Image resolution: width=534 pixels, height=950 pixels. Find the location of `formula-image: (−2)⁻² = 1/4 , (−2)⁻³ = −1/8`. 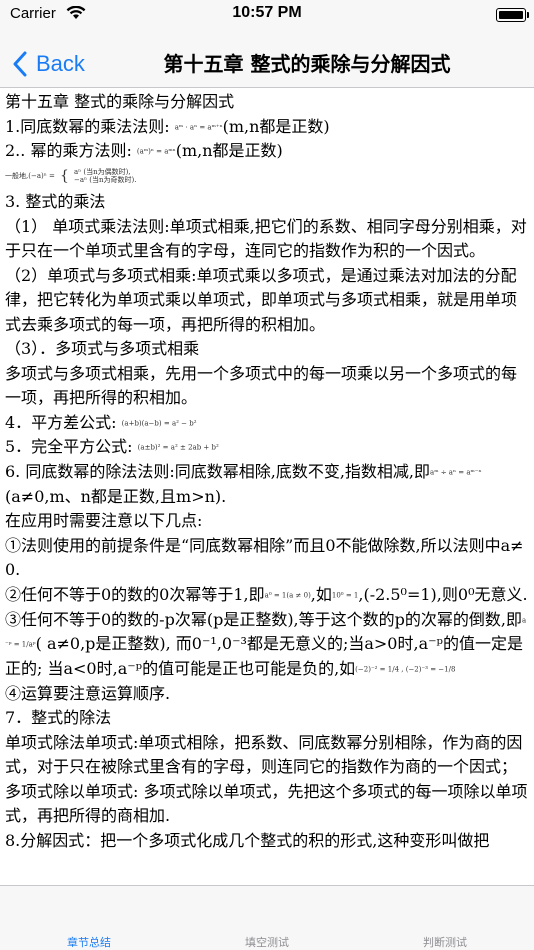

formula-image: (−2)⁻² = 1/4 , (−2)⁻³ = −1/8 is located at coordinates (405, 669).